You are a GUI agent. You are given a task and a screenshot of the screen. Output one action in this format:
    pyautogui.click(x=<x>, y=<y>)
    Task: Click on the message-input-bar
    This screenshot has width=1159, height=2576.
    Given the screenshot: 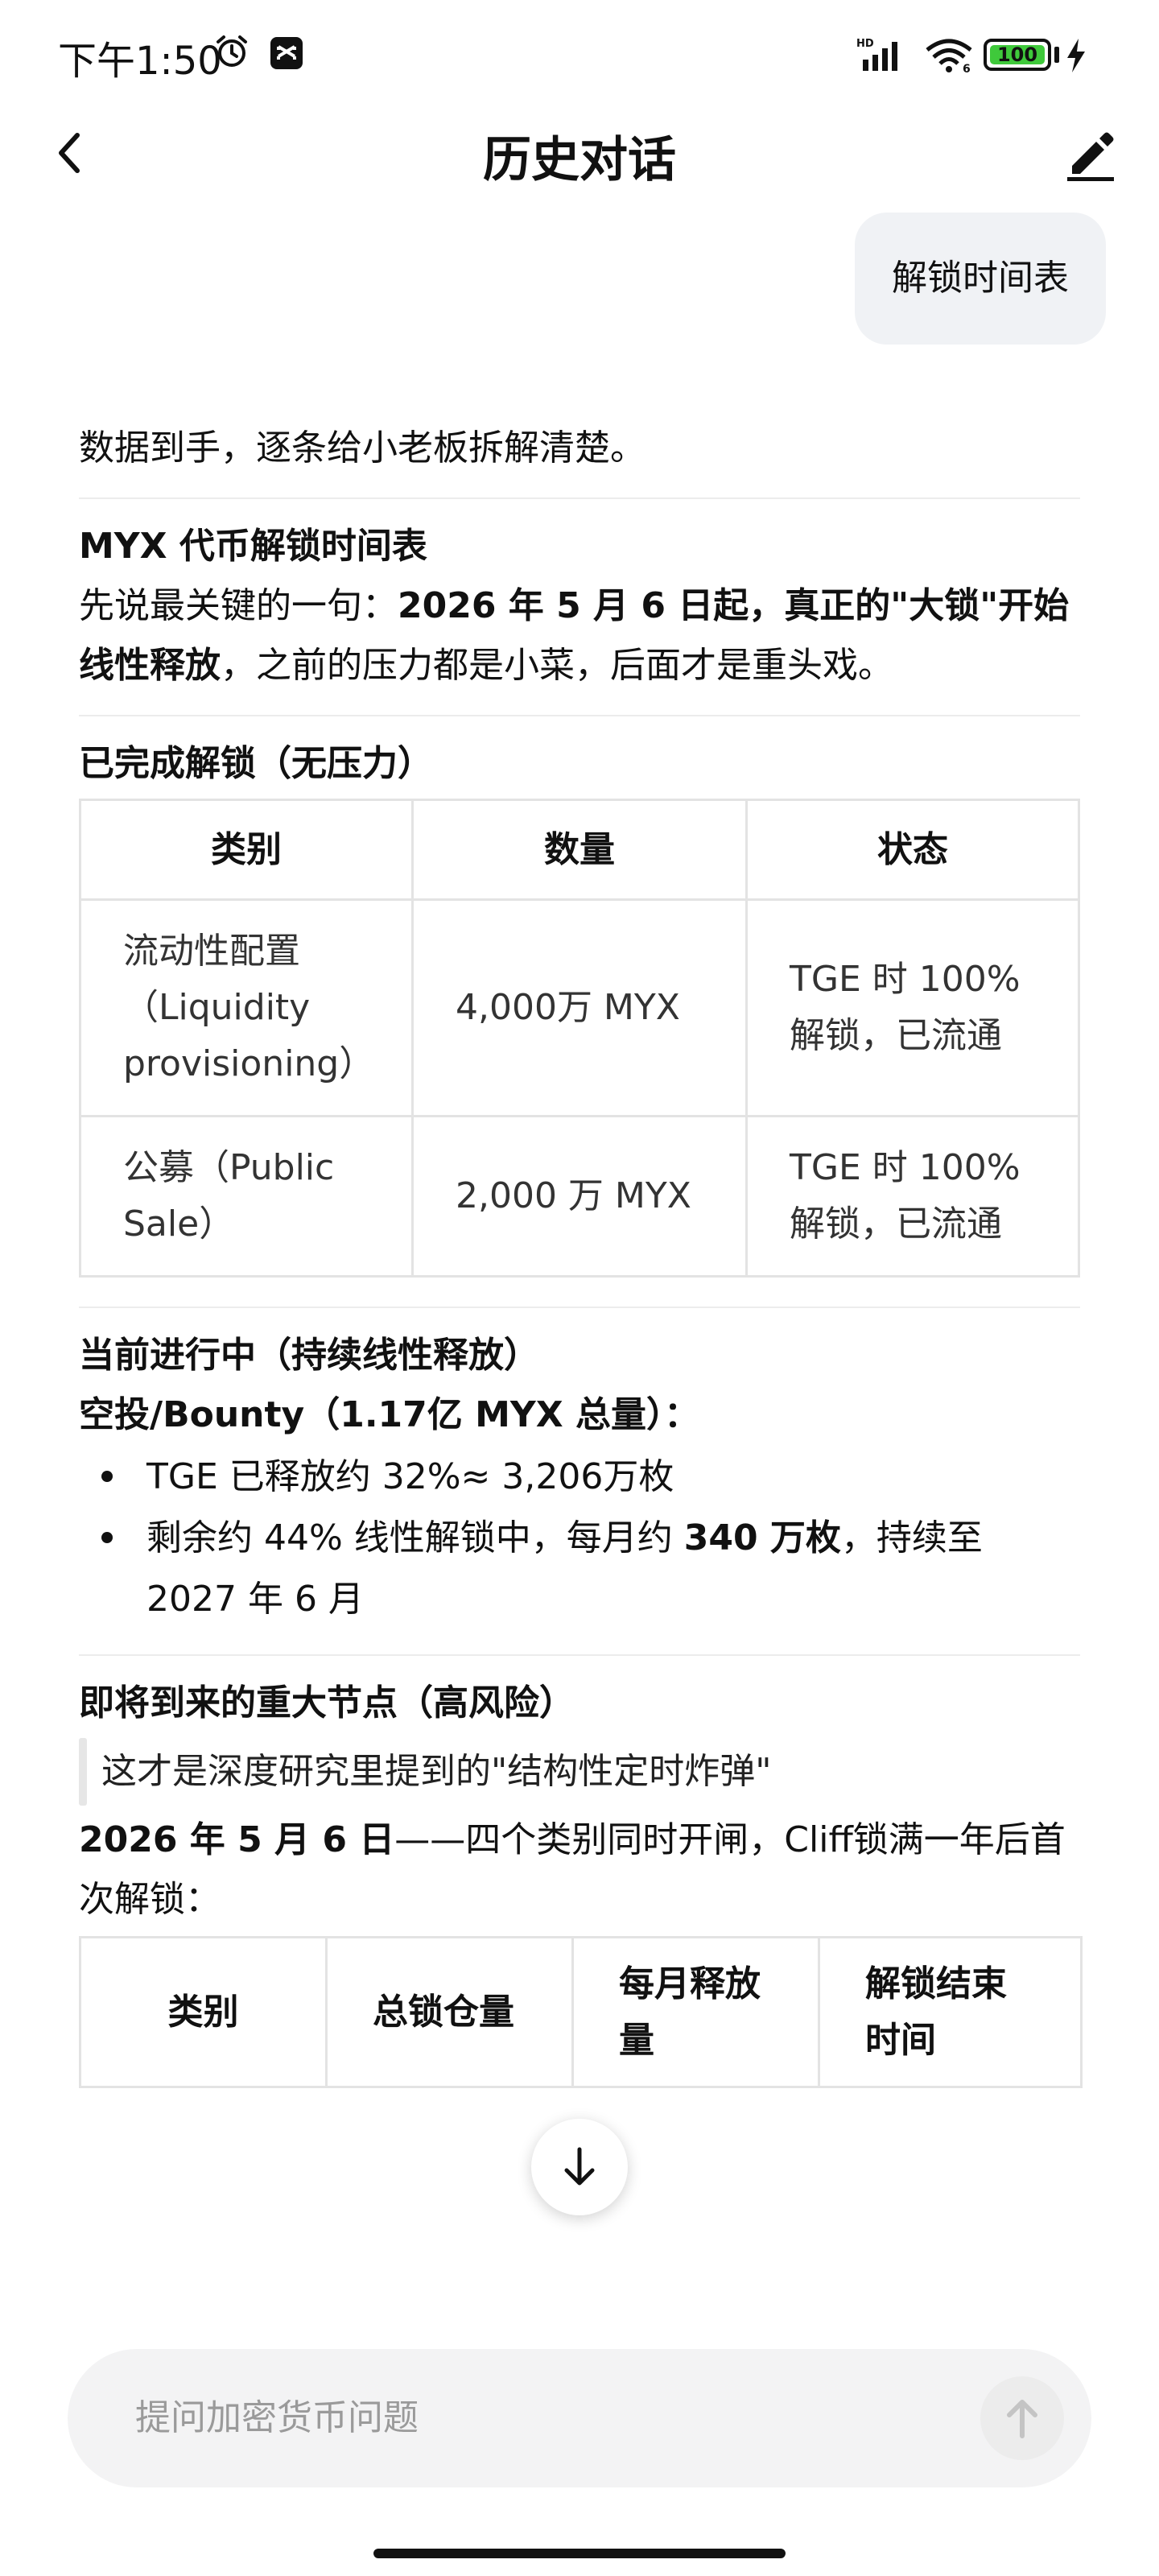 What is the action you would take?
    pyautogui.click(x=579, y=2418)
    